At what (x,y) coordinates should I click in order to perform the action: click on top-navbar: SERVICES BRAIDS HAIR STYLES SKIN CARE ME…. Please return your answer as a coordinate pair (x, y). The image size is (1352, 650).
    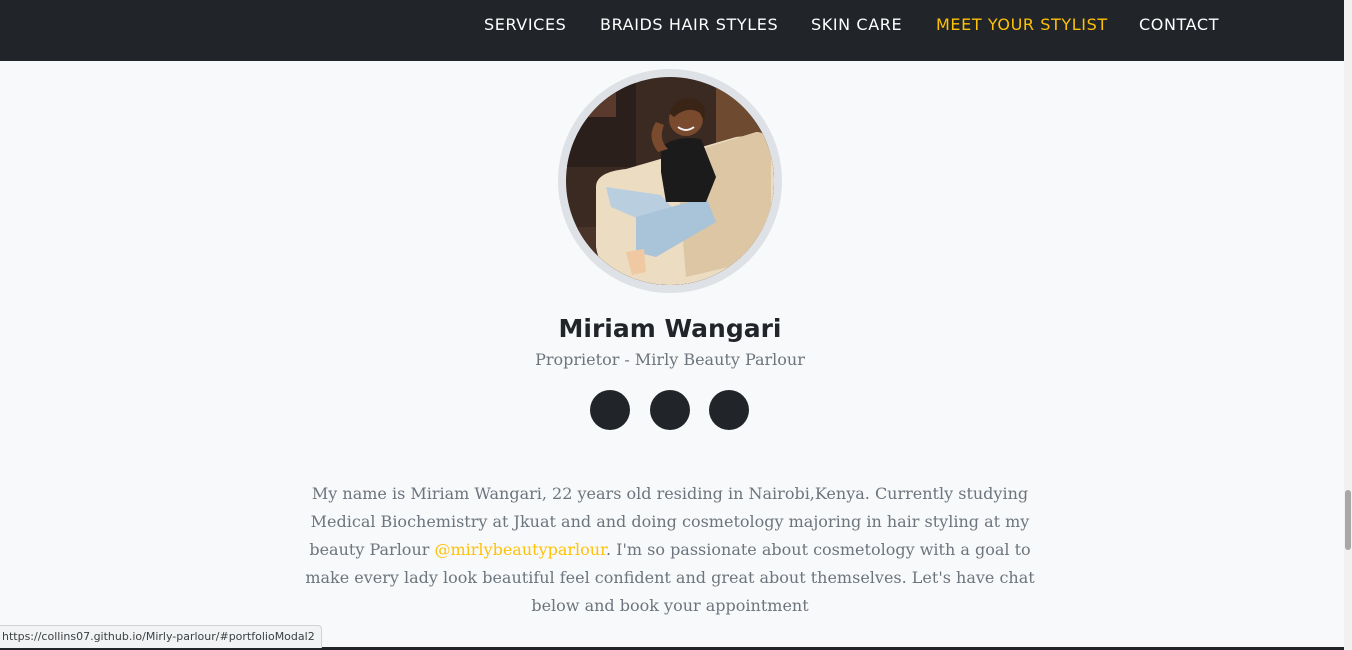
    Looking at the image, I should click on (672, 30).